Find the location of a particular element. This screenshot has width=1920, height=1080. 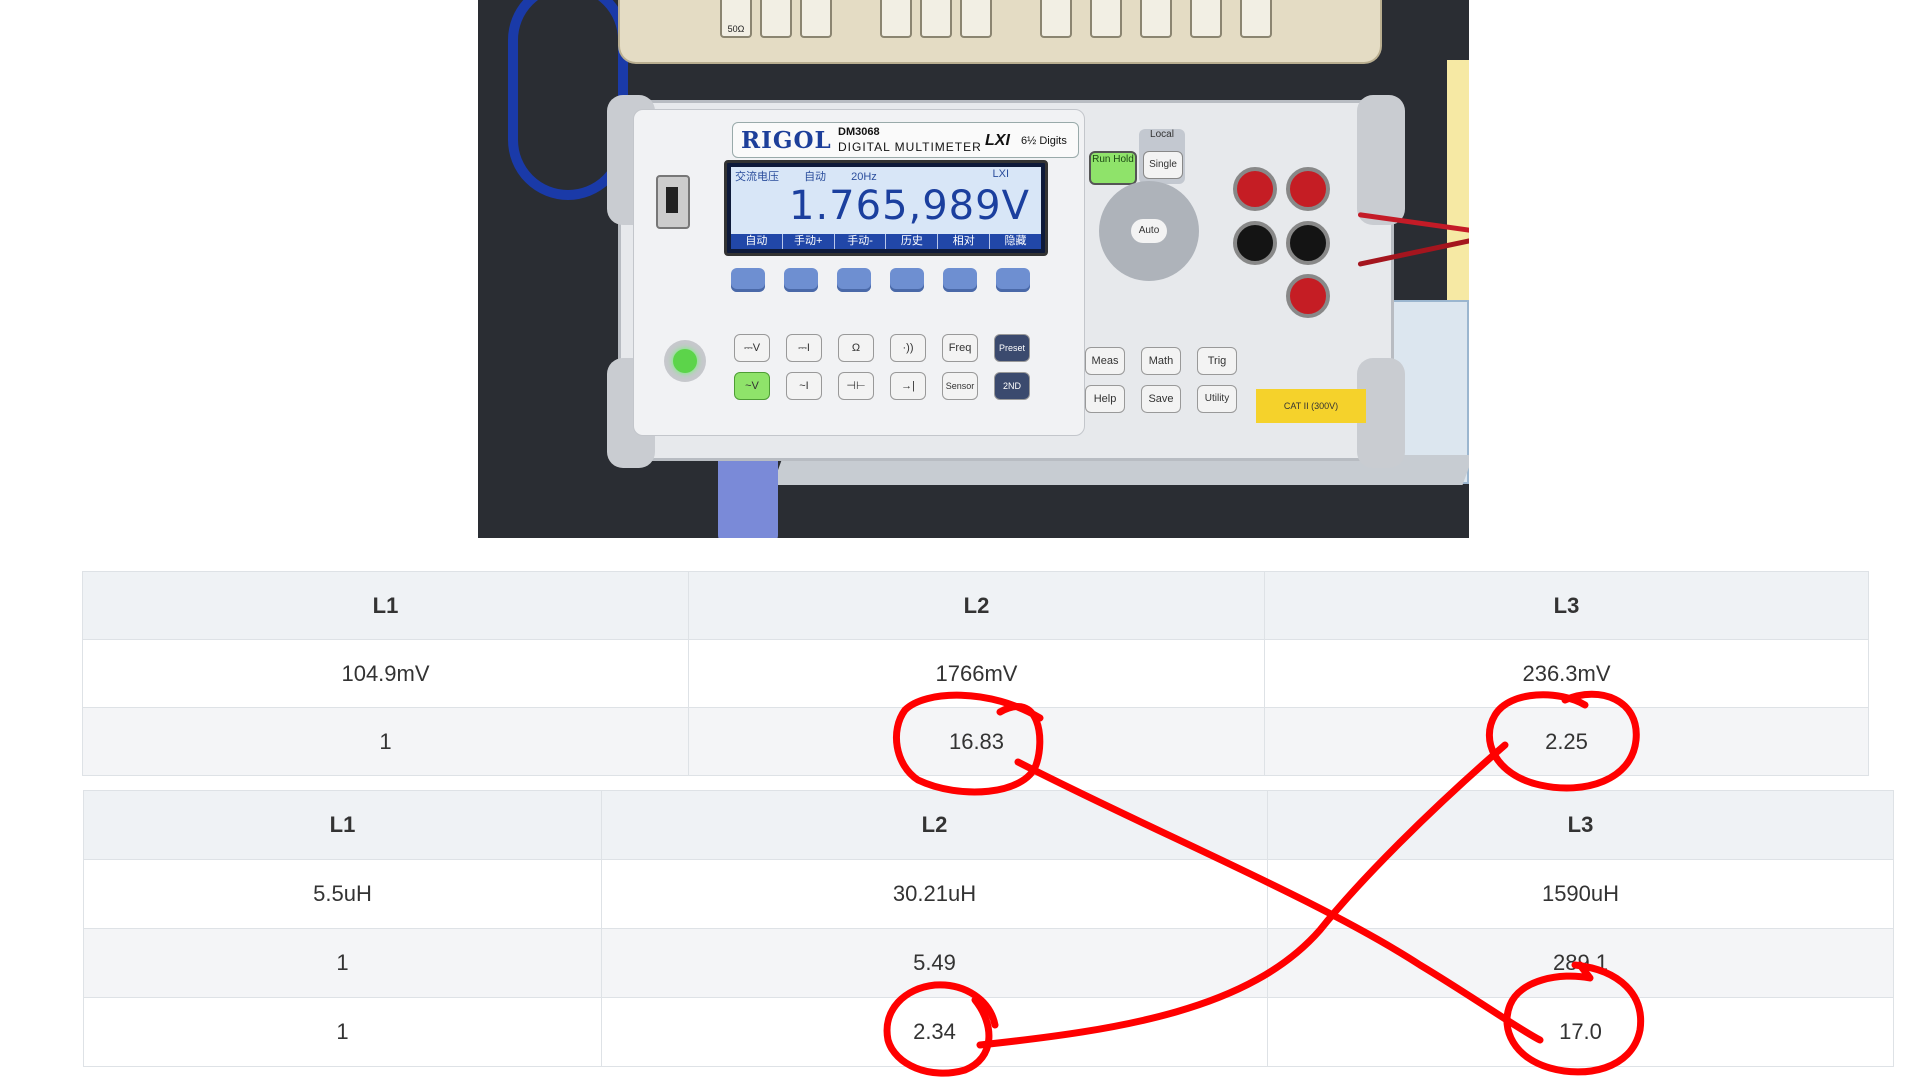

table-row: 1 2.34 17.0 is located at coordinates (988, 1032).